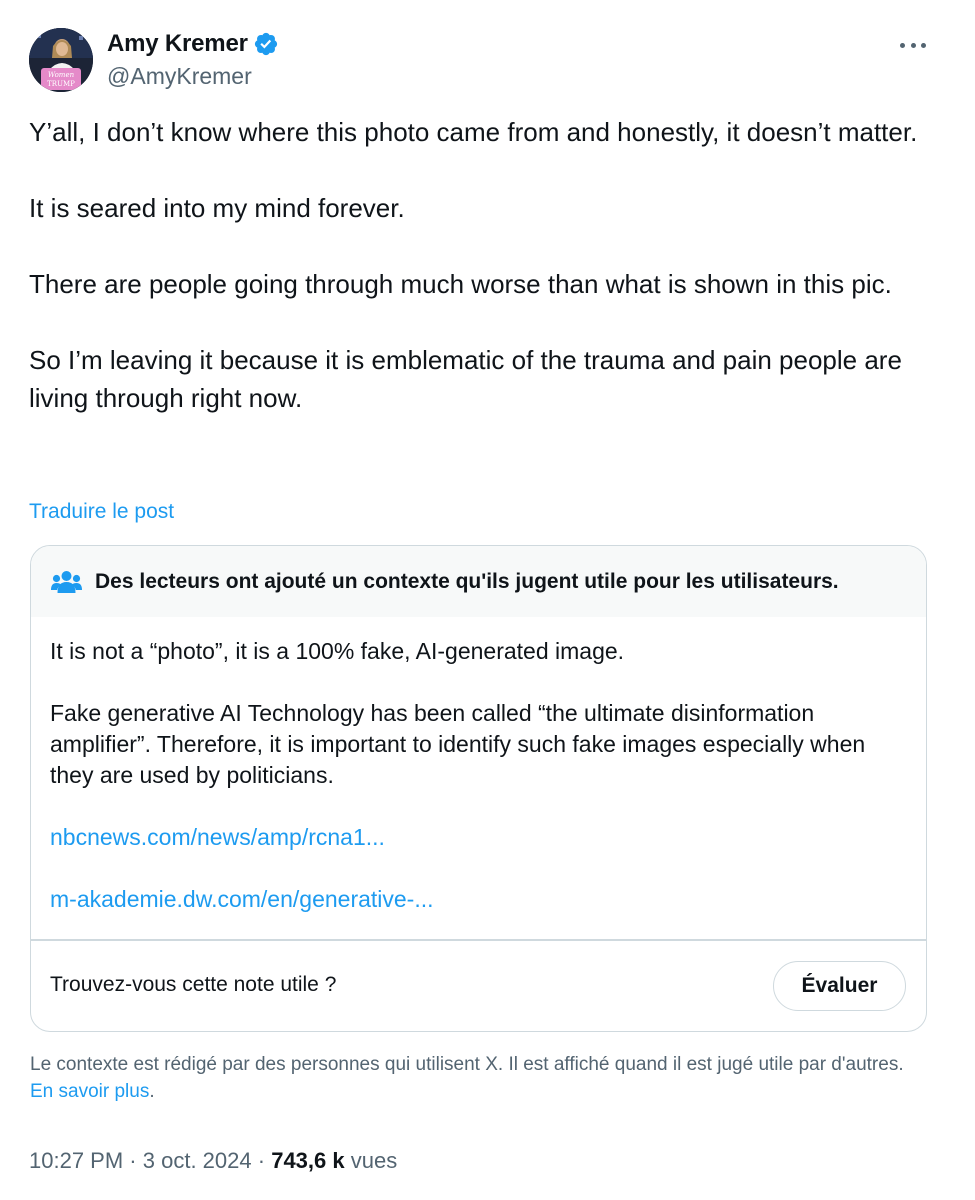 The height and width of the screenshot is (1200, 975). I want to click on avatar-sign-line-2: TRUMP, so click(61, 84).